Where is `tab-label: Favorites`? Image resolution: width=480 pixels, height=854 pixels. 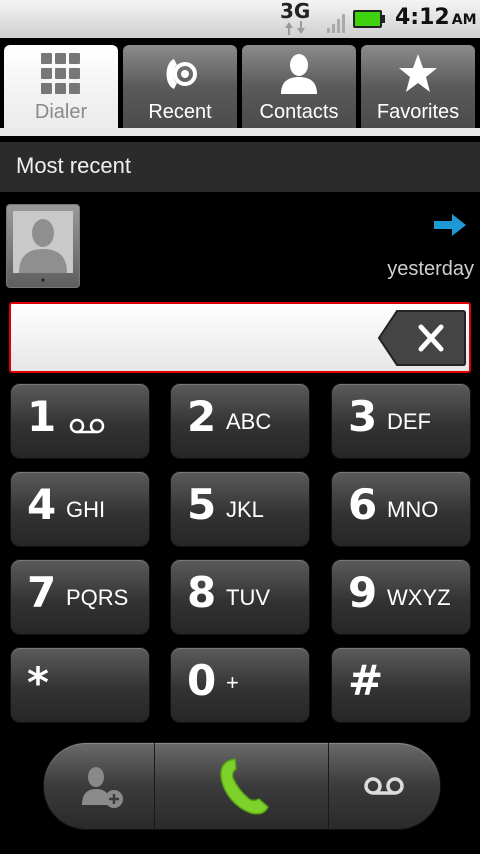
tab-label: Favorites is located at coordinates (418, 112).